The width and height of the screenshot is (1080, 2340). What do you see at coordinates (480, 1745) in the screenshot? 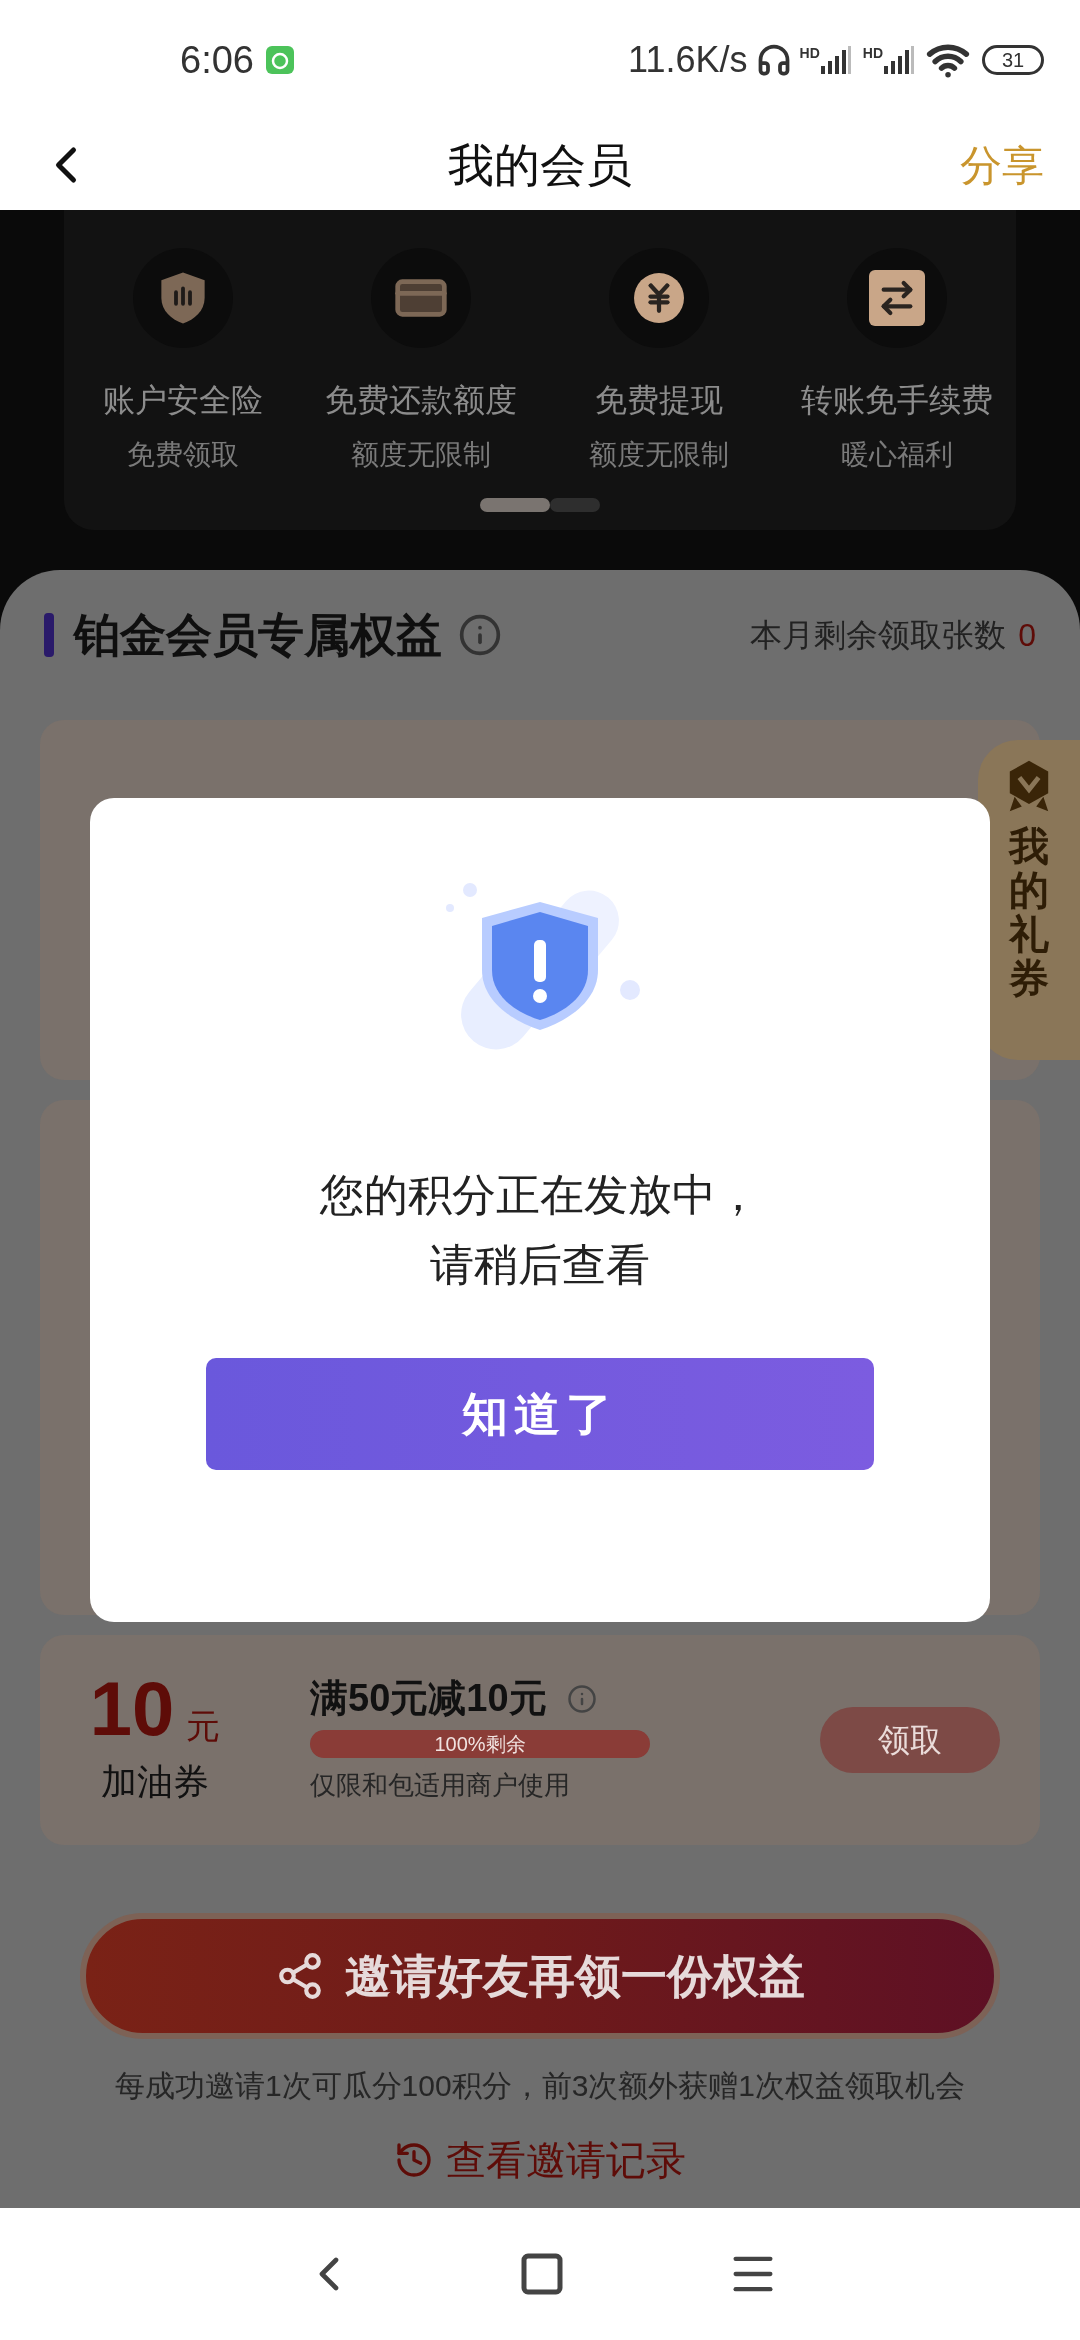
I see `progress-label: 100%剩余` at bounding box center [480, 1745].